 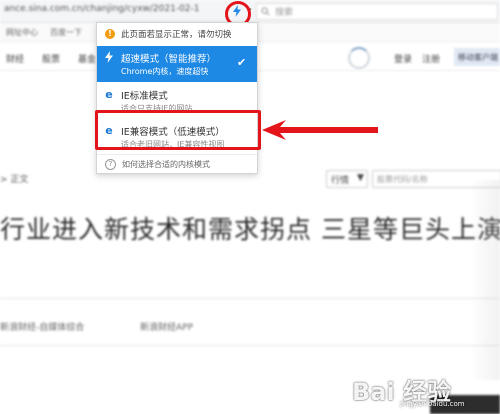 I want to click on nav-item: 股票, so click(x=51, y=58).